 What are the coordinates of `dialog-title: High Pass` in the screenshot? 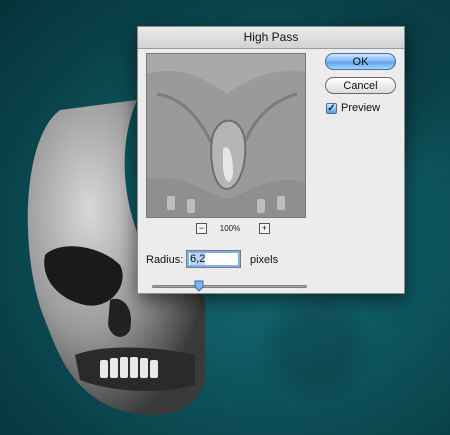 It's located at (271, 38).